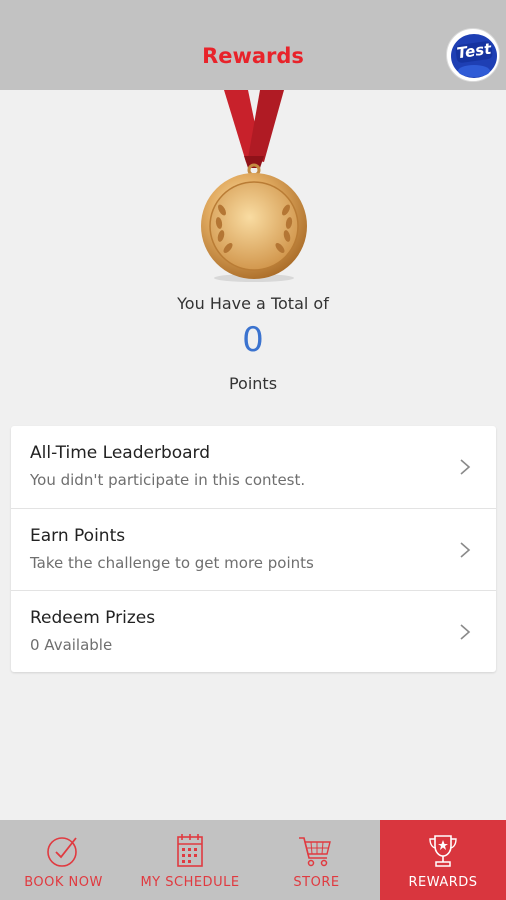 The height and width of the screenshot is (900, 506). Describe the element at coordinates (316, 882) in the screenshot. I see `tab-store-label: STORE` at that location.